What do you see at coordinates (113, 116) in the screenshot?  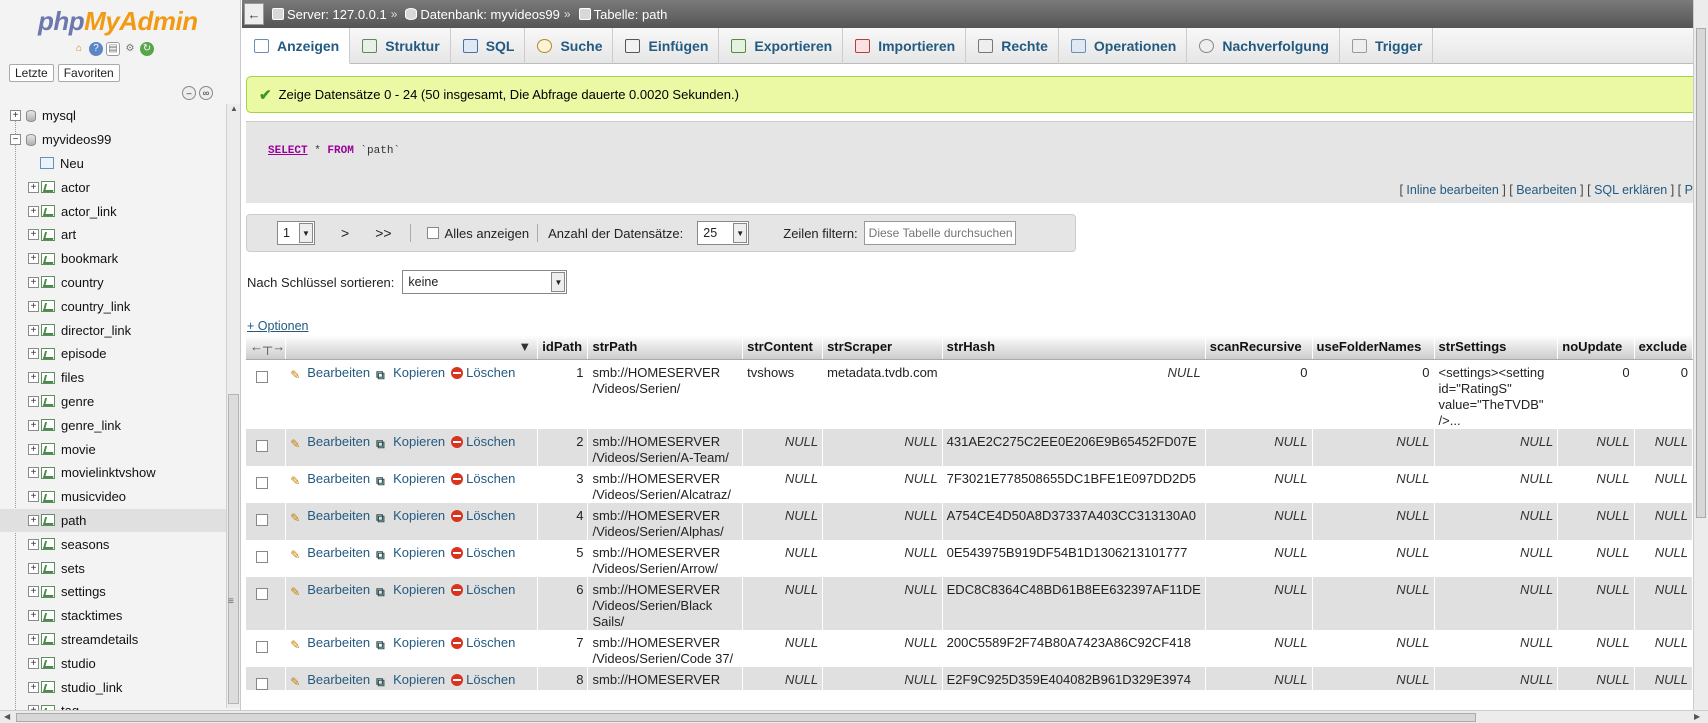 I see `tree-database-mysql: + mysql` at bounding box center [113, 116].